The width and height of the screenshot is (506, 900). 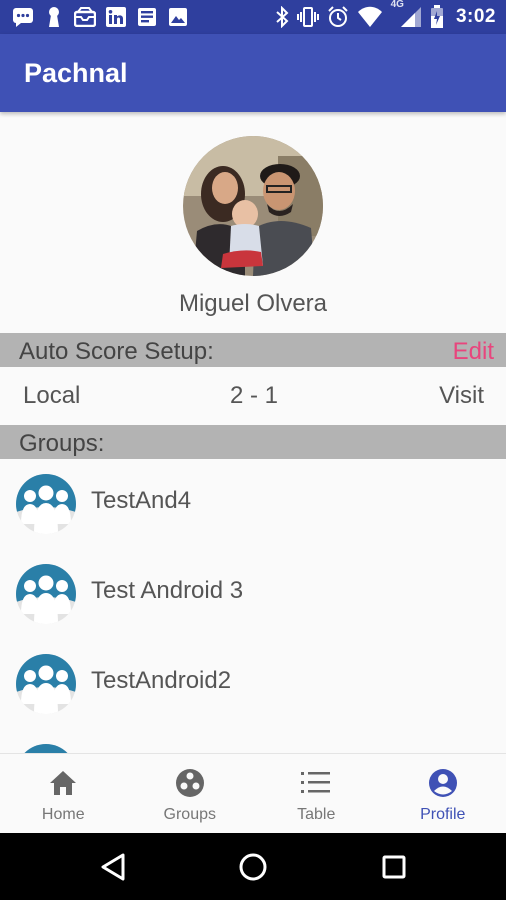 What do you see at coordinates (316, 783) in the screenshot?
I see `table-icon` at bounding box center [316, 783].